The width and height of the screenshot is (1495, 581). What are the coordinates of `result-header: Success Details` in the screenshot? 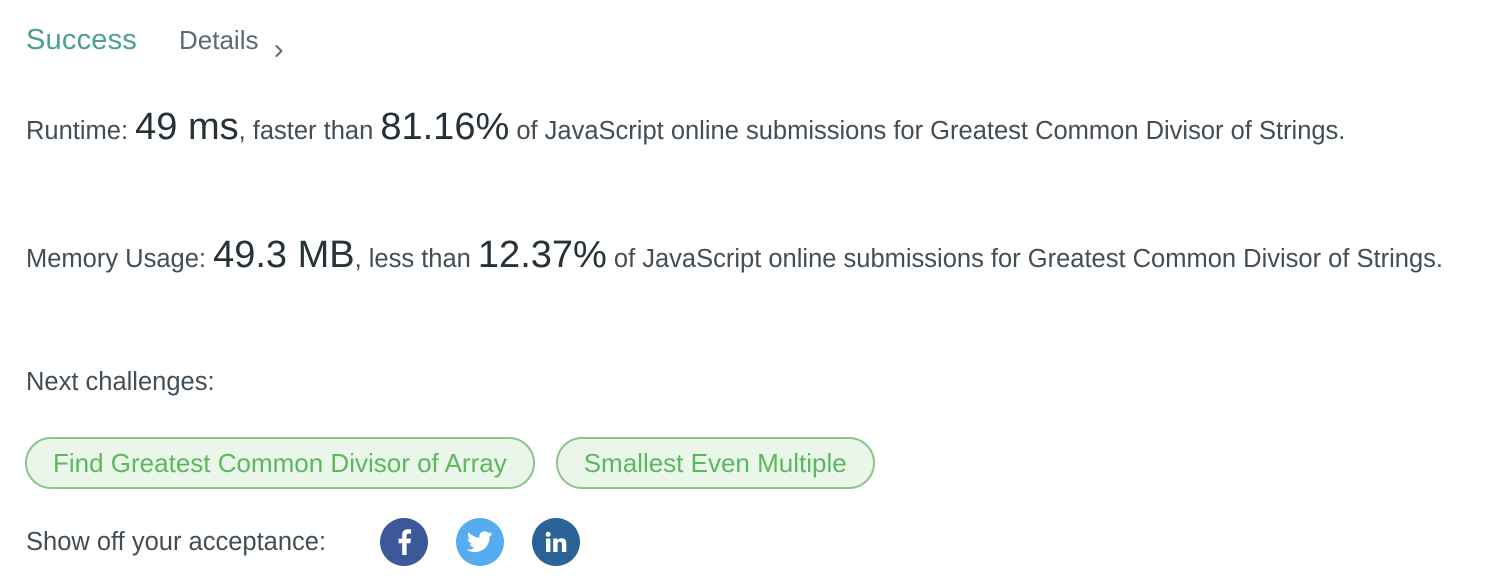 It's located at (156, 40).